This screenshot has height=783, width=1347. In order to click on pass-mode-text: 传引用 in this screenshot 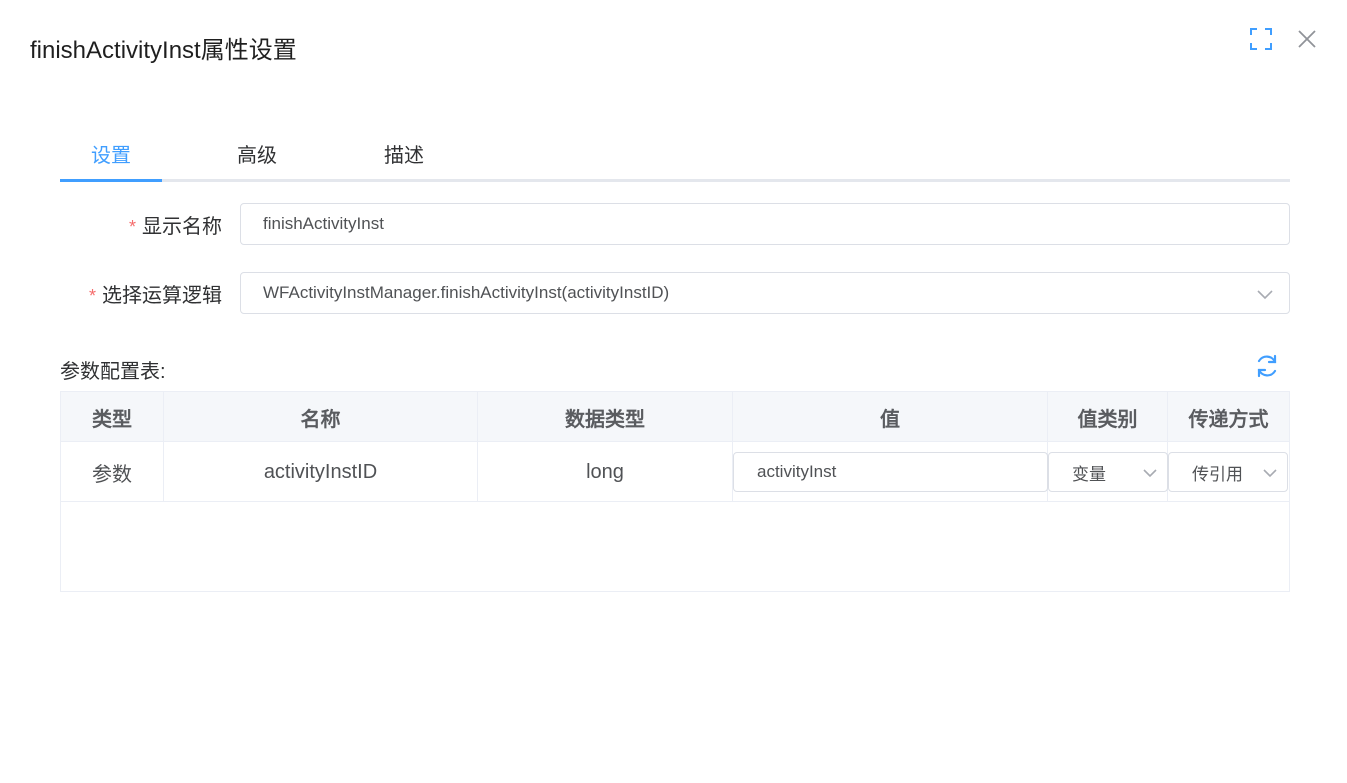, I will do `click(1217, 474)`.